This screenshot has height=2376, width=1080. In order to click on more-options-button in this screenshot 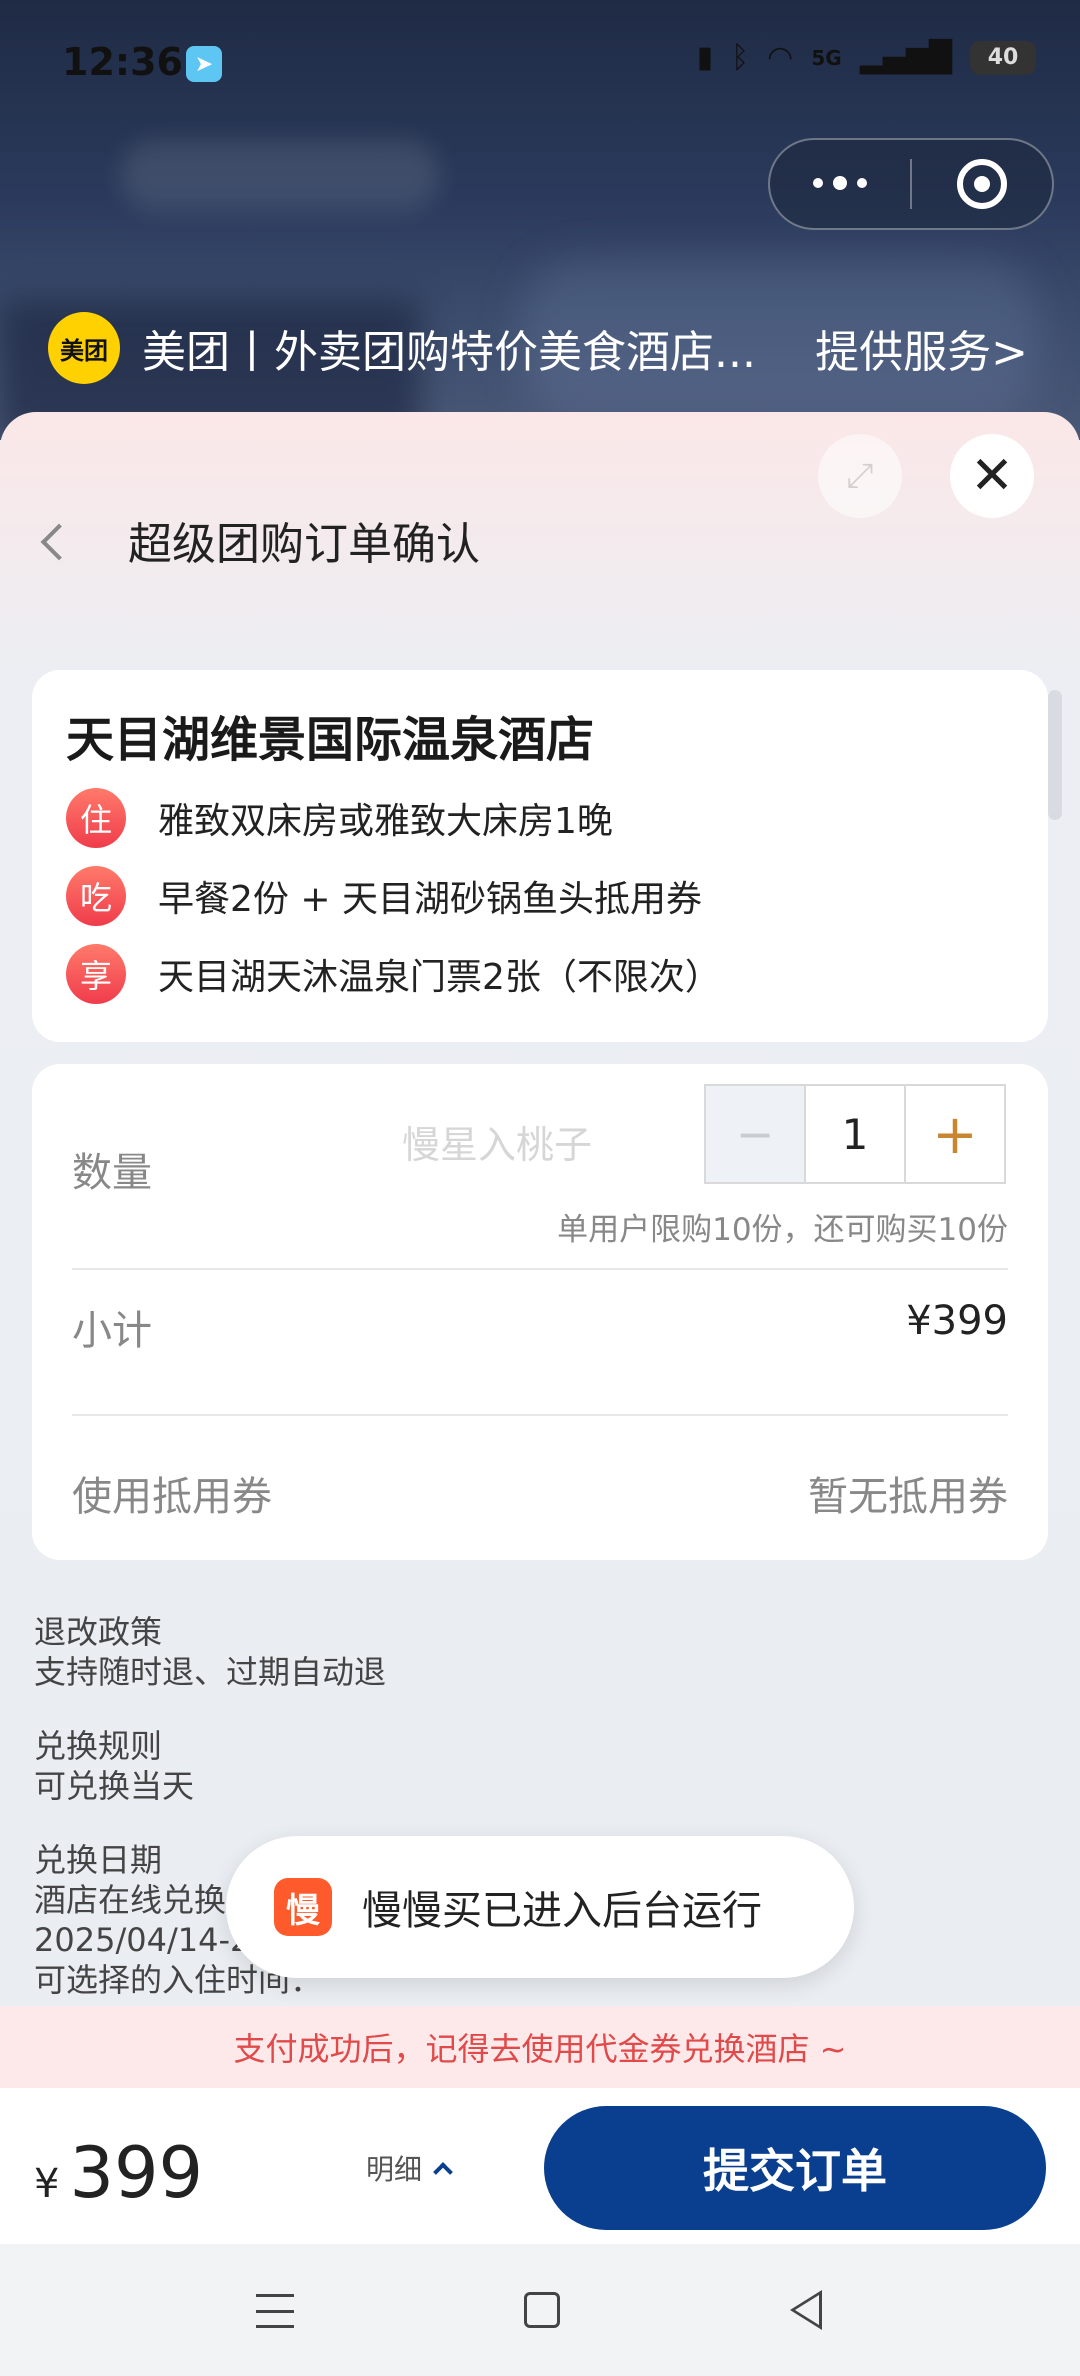, I will do `click(840, 183)`.